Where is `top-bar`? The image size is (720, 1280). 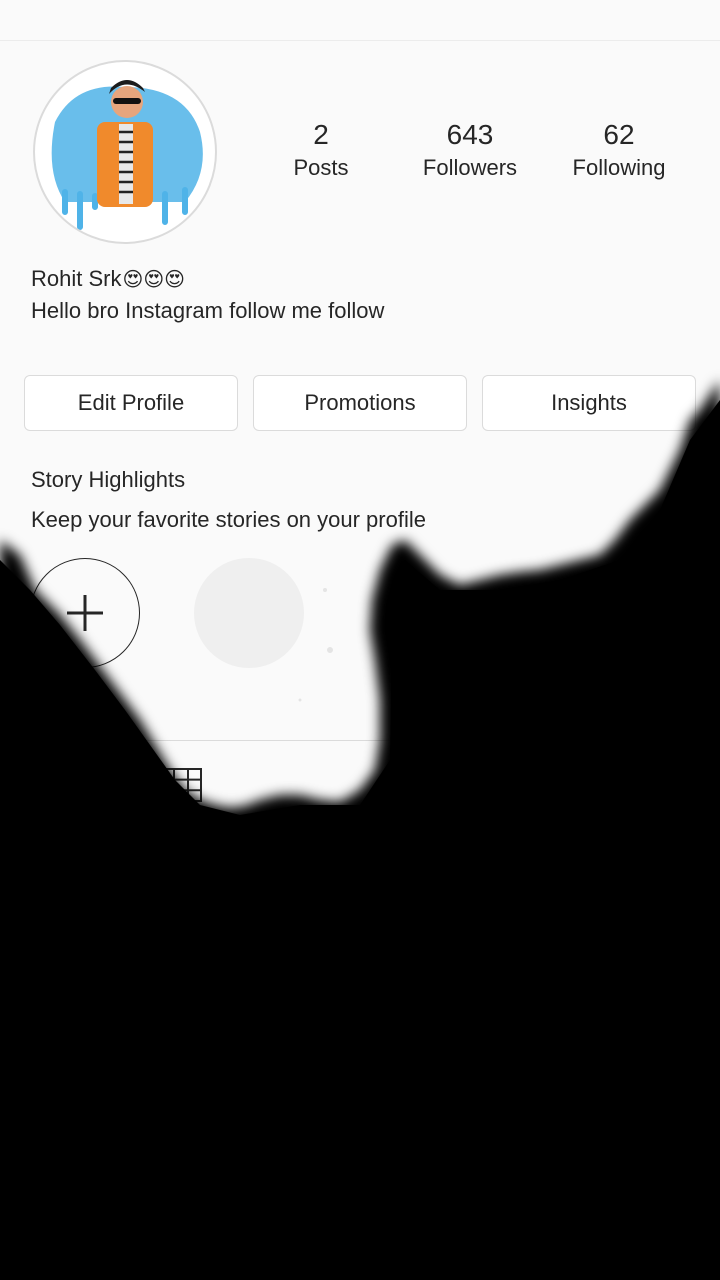
top-bar is located at coordinates (360, 20).